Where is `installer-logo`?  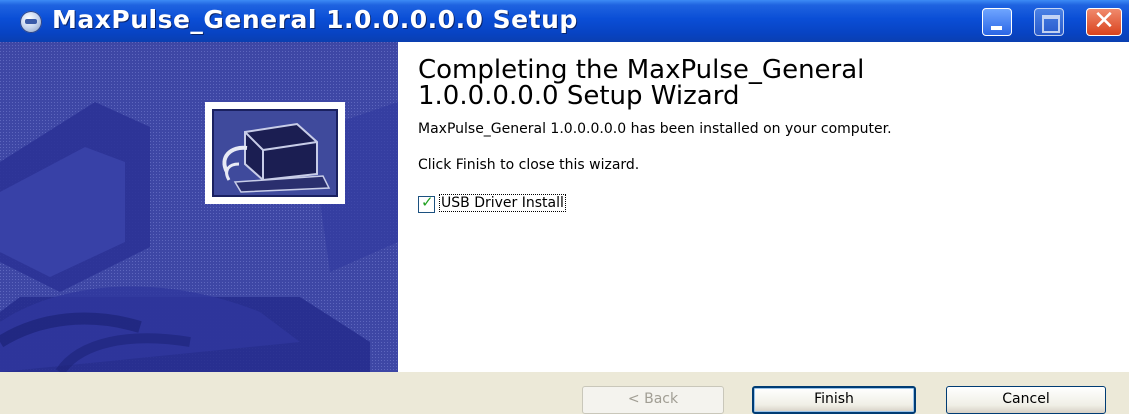 installer-logo is located at coordinates (275, 153).